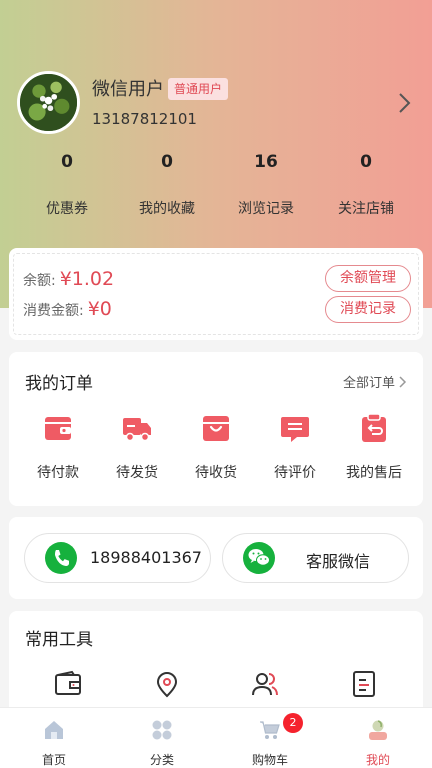 This screenshot has height=768, width=432. I want to click on order-label: 待付款, so click(58, 473).